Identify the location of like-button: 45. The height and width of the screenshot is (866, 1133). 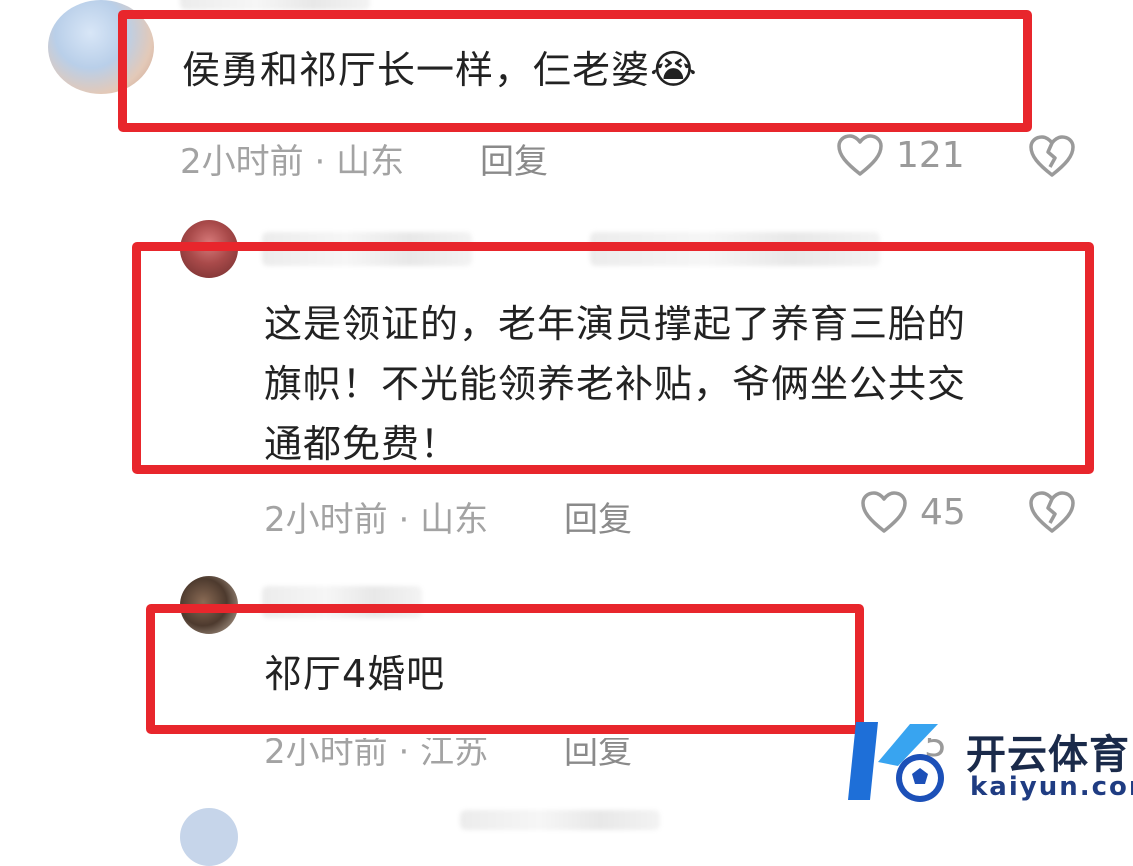
(913, 512).